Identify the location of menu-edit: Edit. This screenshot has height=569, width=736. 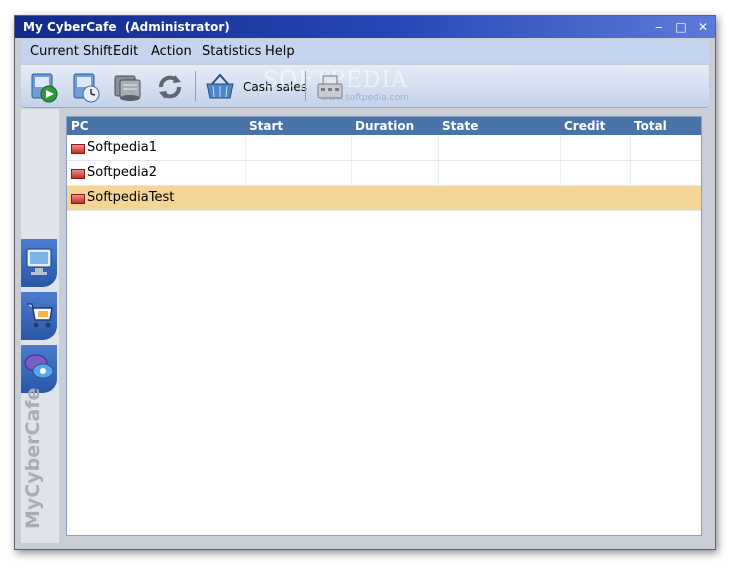
(125, 51).